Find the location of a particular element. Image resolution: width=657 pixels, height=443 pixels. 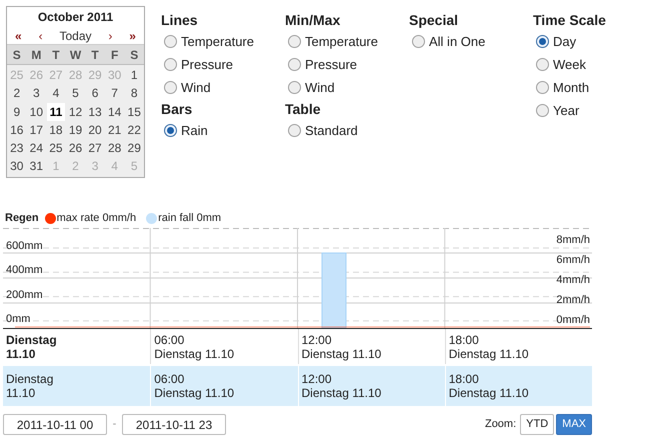

calendar-day: 25 is located at coordinates (56, 148).